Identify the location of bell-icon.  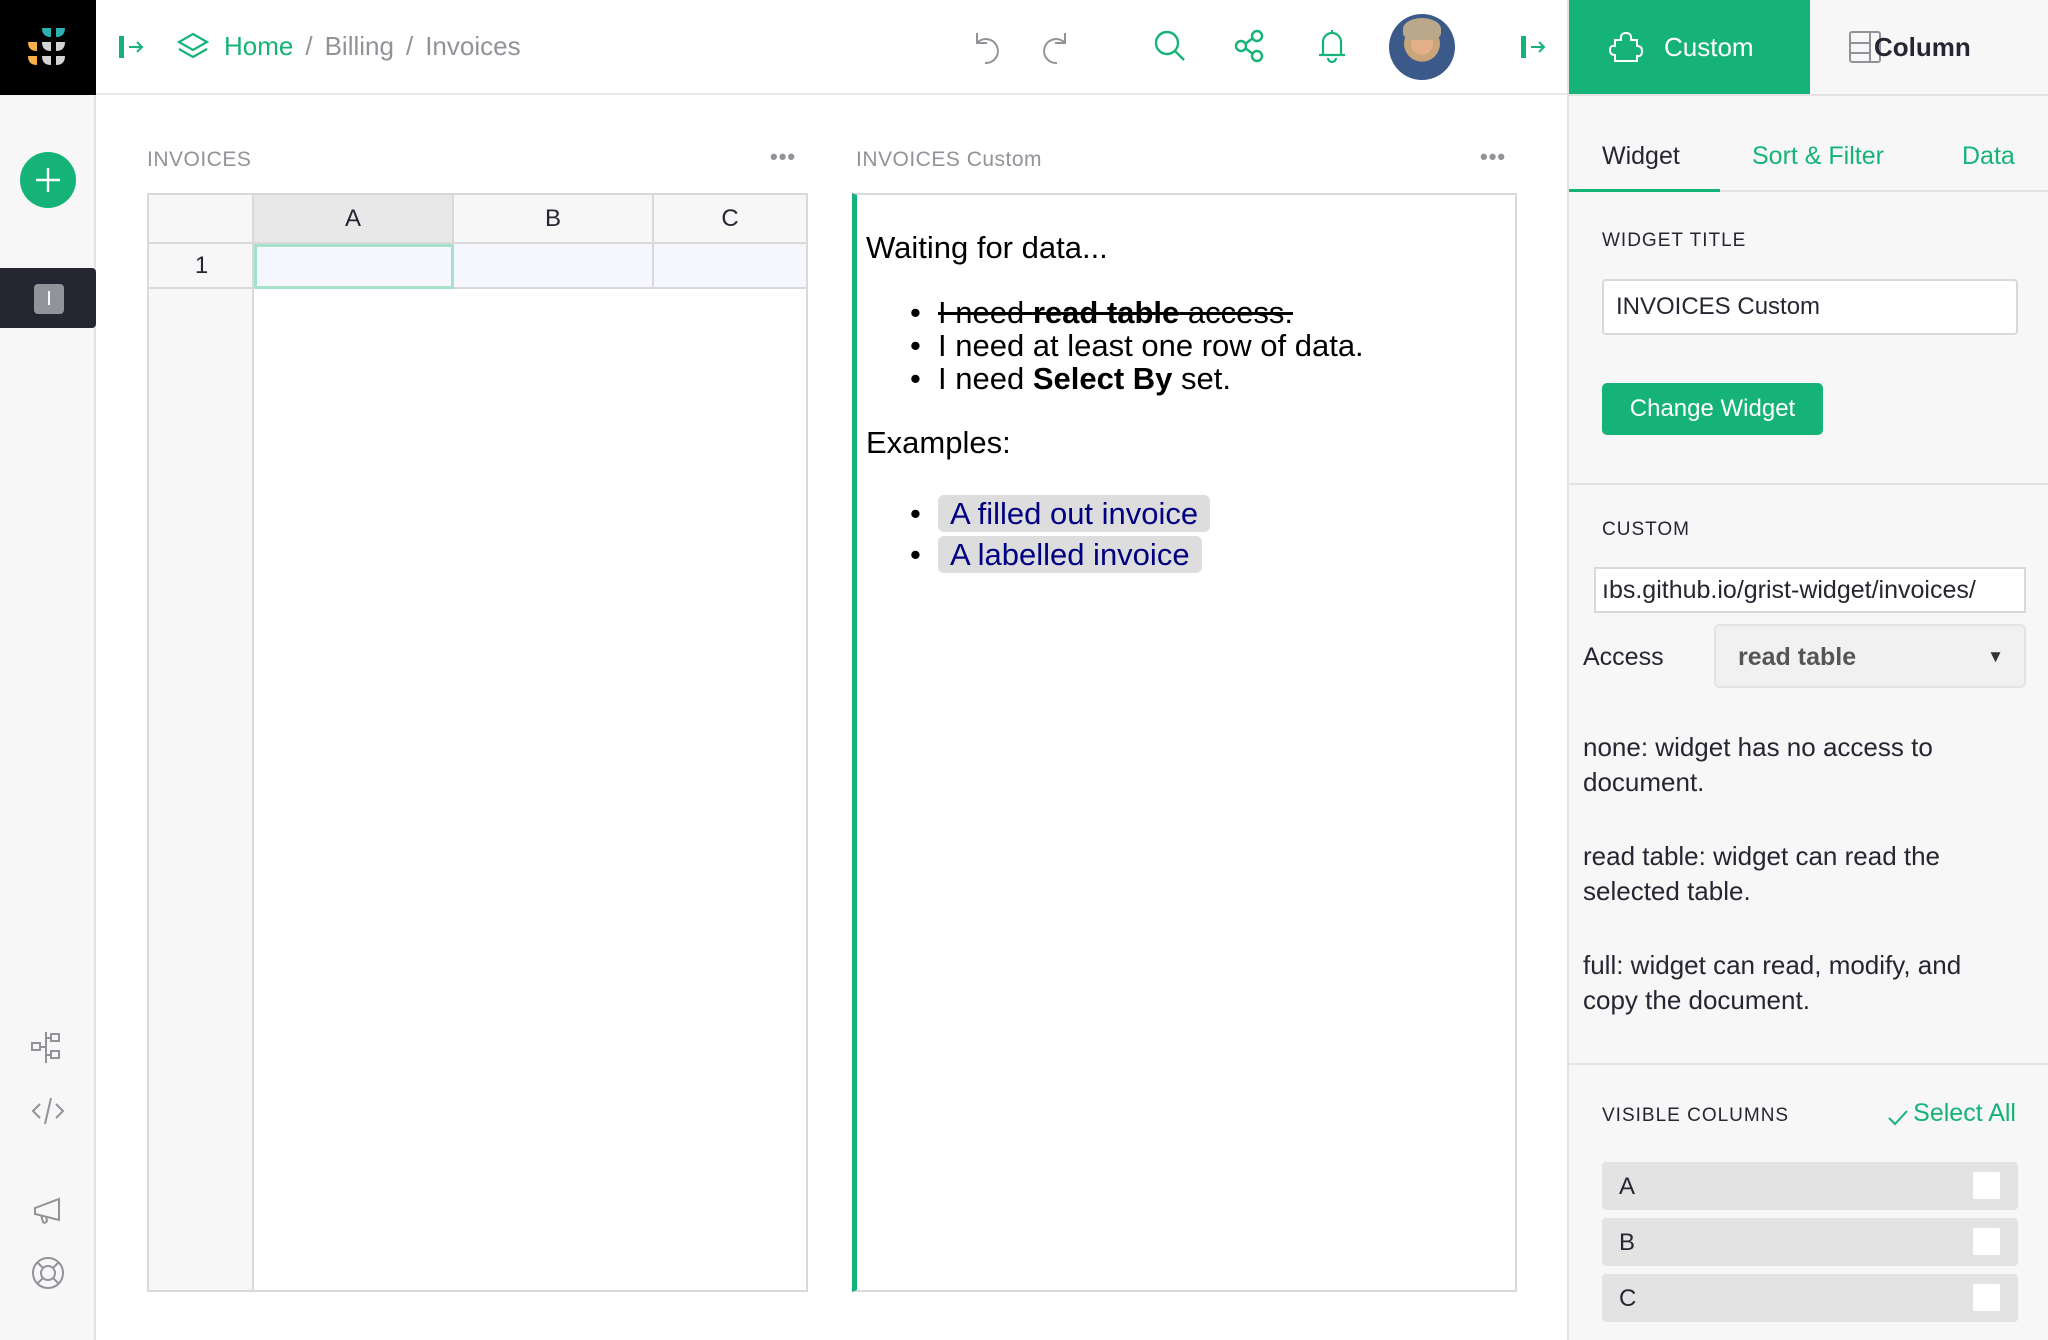
(1332, 46).